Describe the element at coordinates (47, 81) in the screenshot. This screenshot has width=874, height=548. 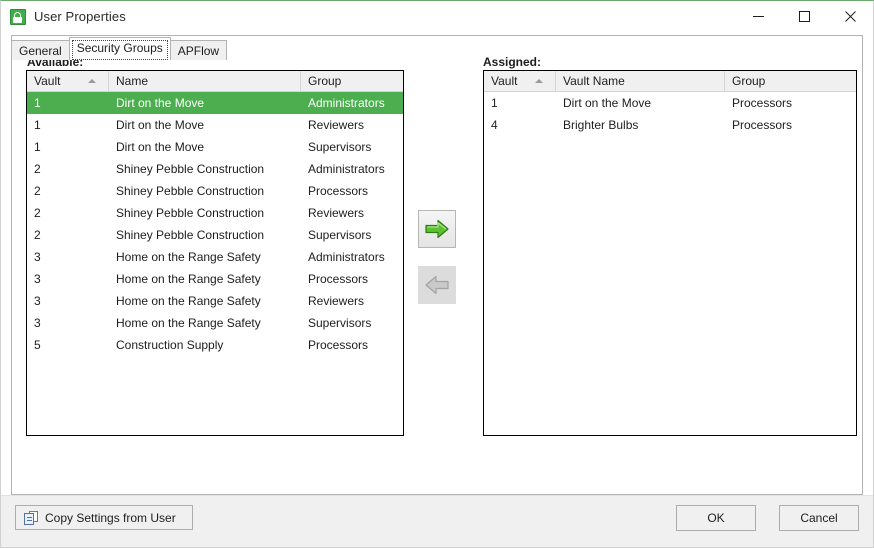
I see `available-column-vault-label: Vault` at that location.